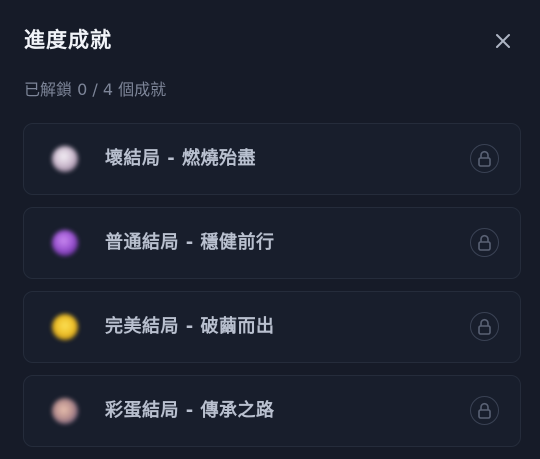 Image resolution: width=540 pixels, height=459 pixels. I want to click on achievement-label: 完美結局 - 破繭而出, so click(190, 326).